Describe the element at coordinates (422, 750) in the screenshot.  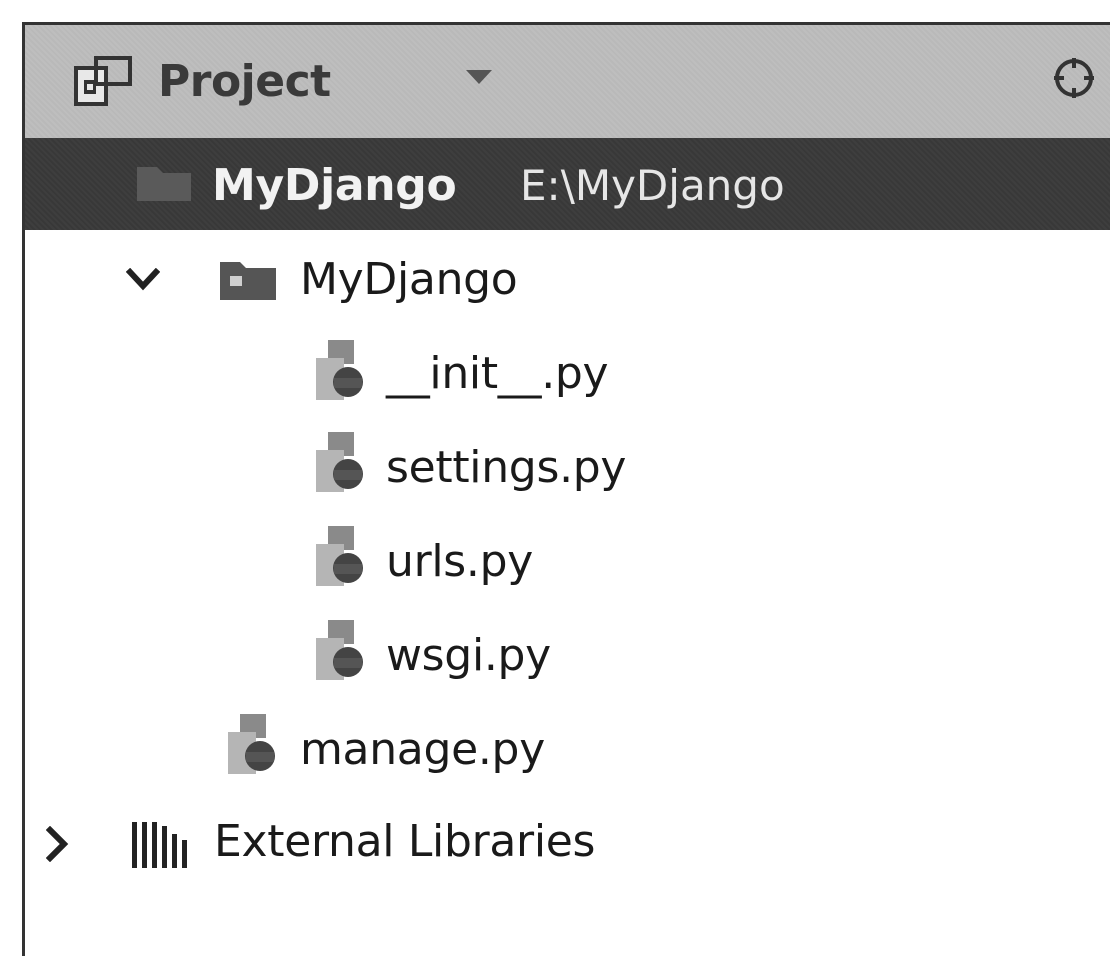
I see `tree-item-file: manage.py` at that location.